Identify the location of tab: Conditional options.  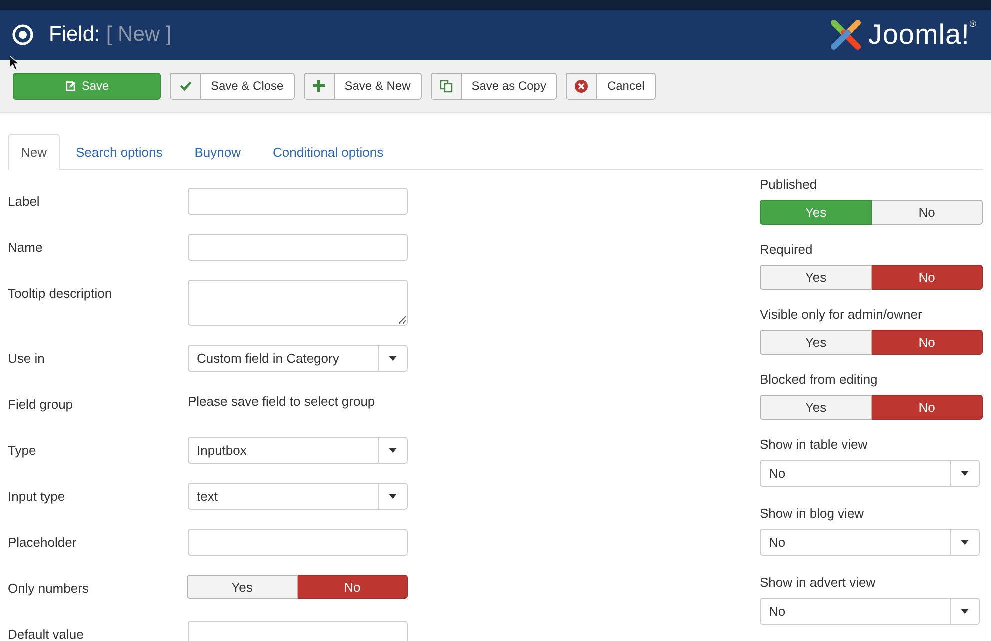
(328, 152).